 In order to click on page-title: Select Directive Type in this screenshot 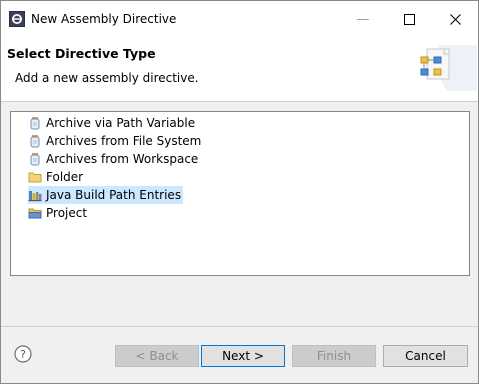, I will do `click(81, 53)`.